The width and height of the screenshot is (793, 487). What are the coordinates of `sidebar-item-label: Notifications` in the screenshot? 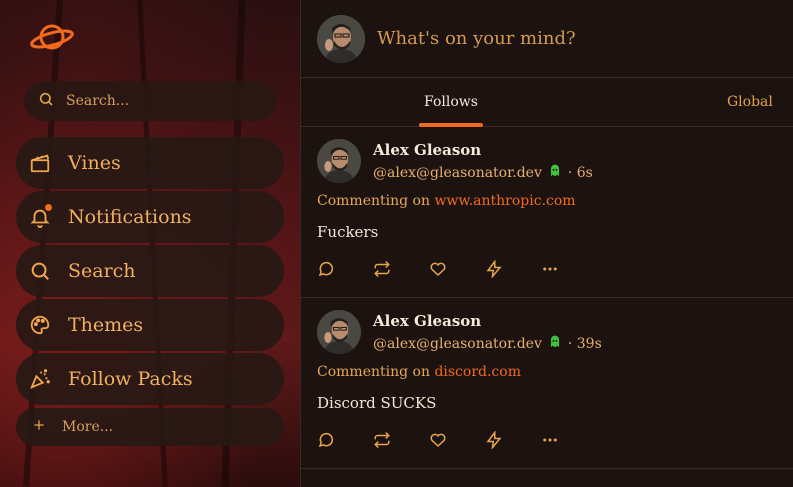 It's located at (130, 217).